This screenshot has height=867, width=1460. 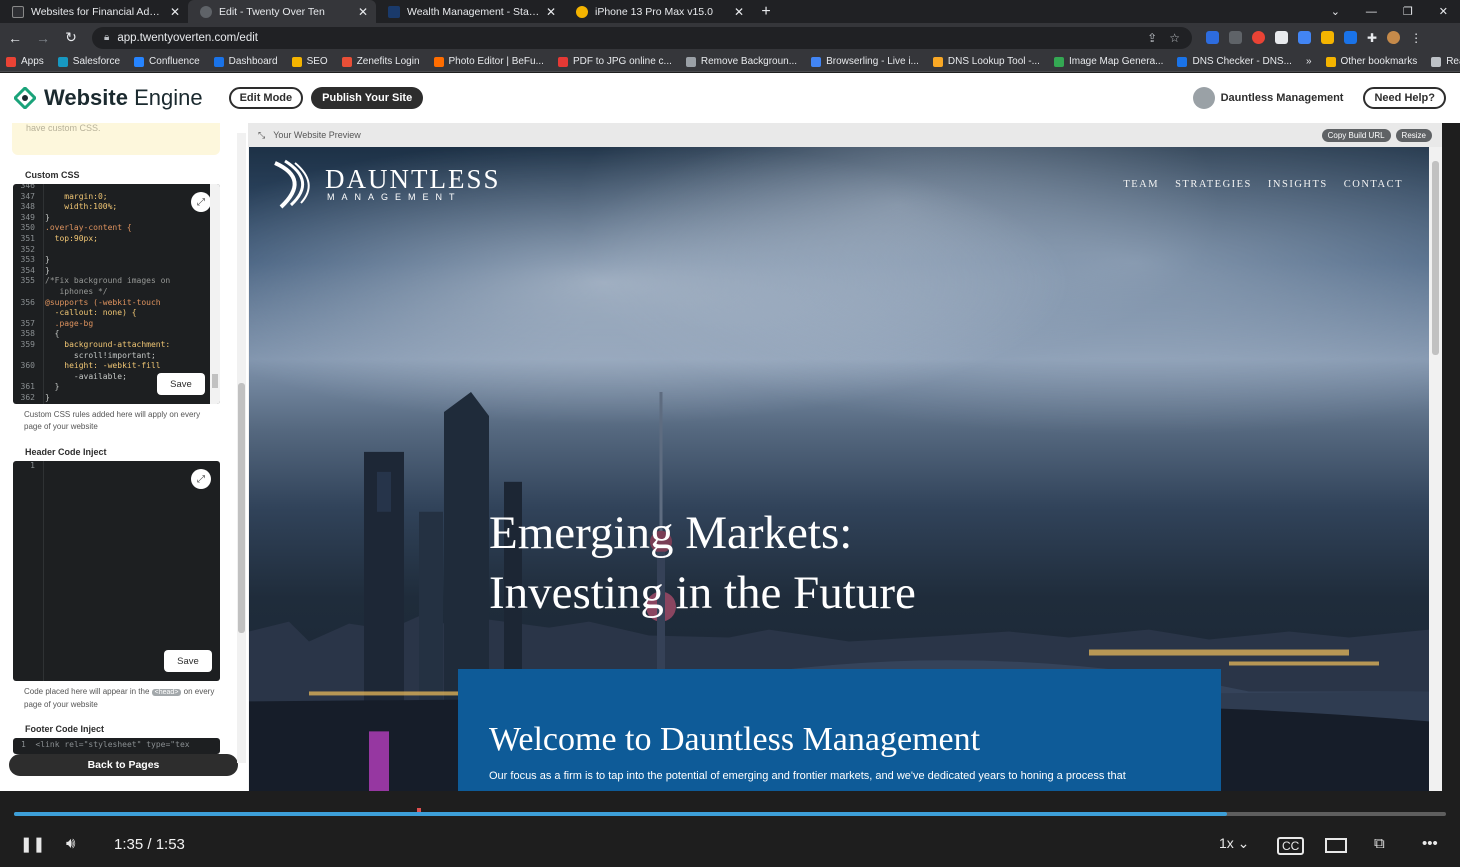 What do you see at coordinates (94, 11) in the screenshot?
I see `browser-tab: Websites for Financial Advisors - ✕` at bounding box center [94, 11].